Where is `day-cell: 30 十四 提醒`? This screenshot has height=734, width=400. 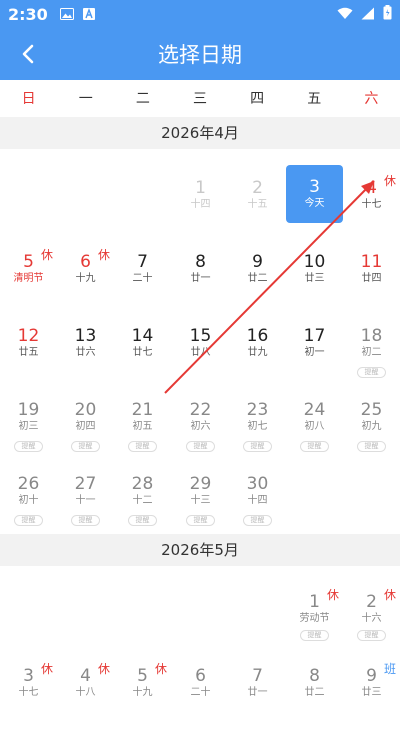 day-cell: 30 十四 提醒 is located at coordinates (257, 505).